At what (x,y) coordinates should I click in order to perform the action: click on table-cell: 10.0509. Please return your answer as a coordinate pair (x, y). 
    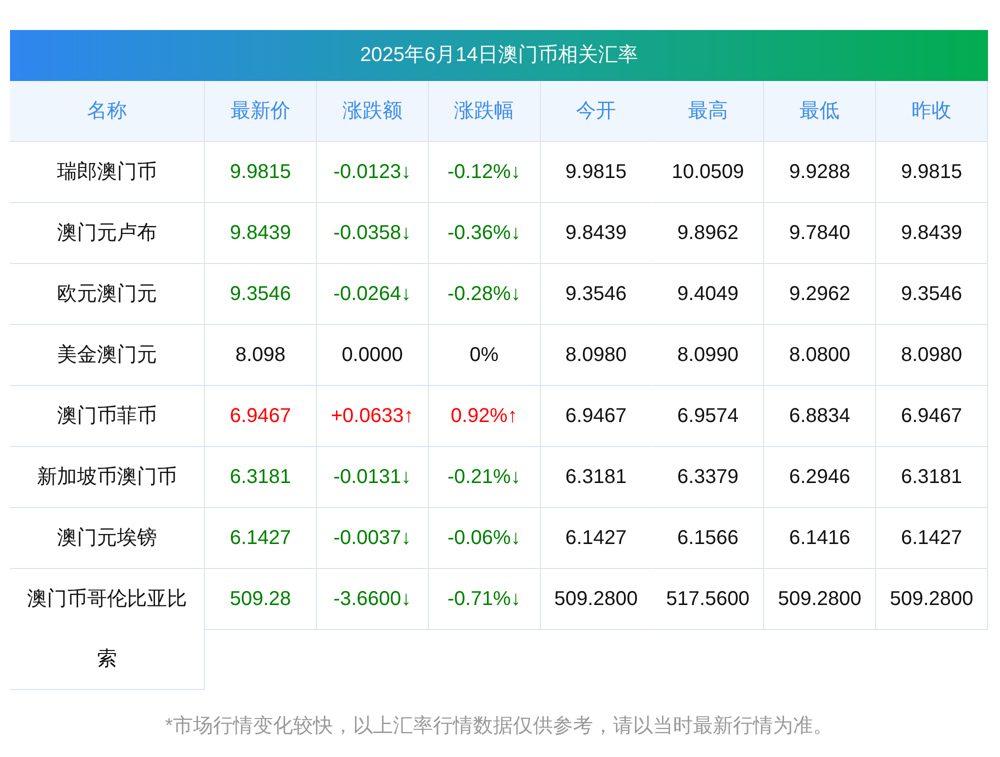
    Looking at the image, I should click on (708, 172).